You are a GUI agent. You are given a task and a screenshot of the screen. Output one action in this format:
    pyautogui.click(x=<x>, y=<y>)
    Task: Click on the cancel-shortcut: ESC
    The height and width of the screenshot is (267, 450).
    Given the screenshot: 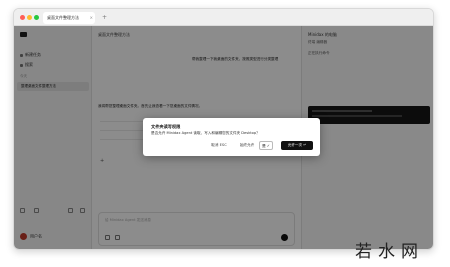 What is the action you would take?
    pyautogui.click(x=223, y=145)
    